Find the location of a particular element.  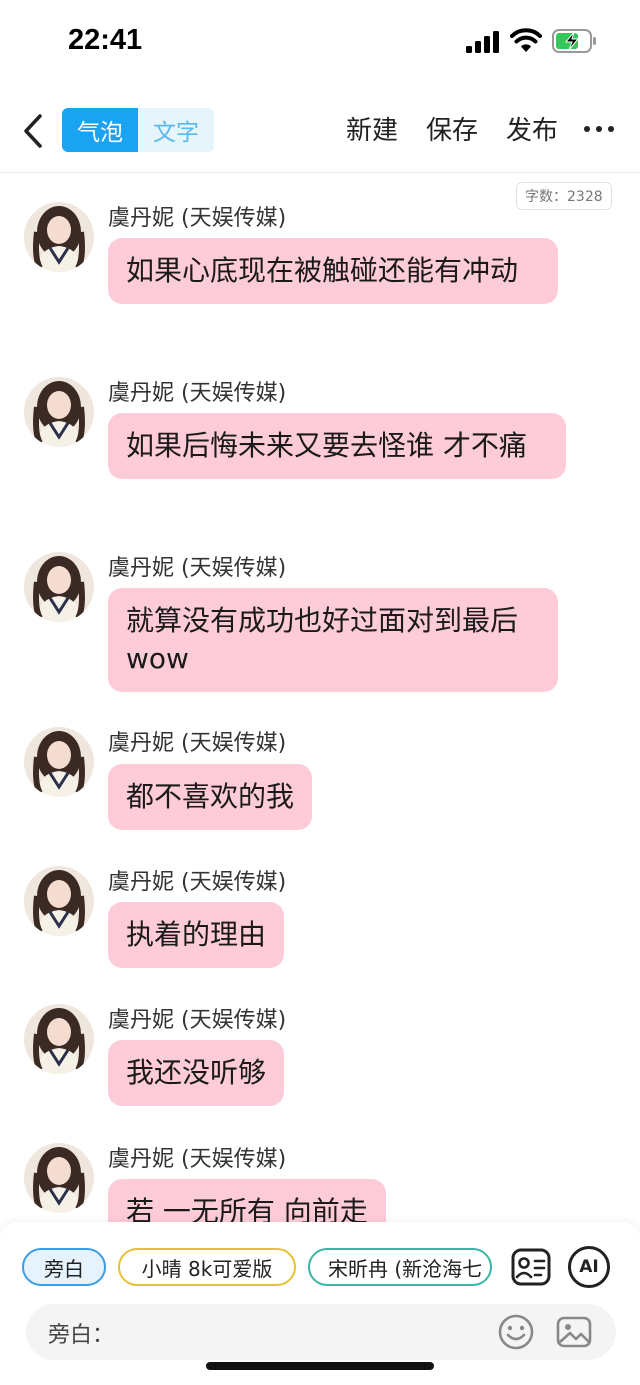

message-bubble: 都不喜欢的我 is located at coordinates (210, 797).